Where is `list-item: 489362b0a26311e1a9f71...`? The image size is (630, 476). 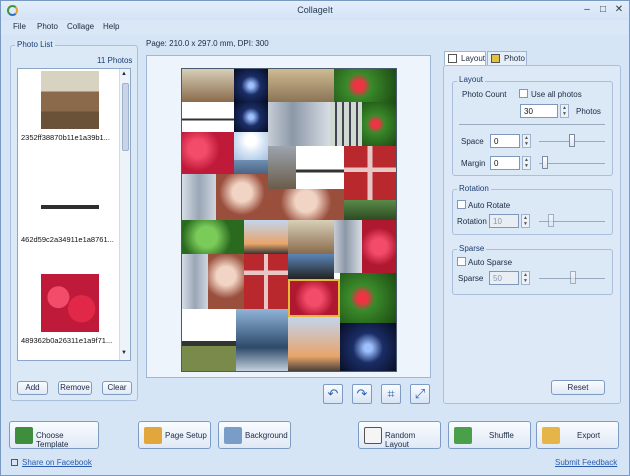
list-item: 489362b0a26311e1a9f71... is located at coordinates (71, 318).